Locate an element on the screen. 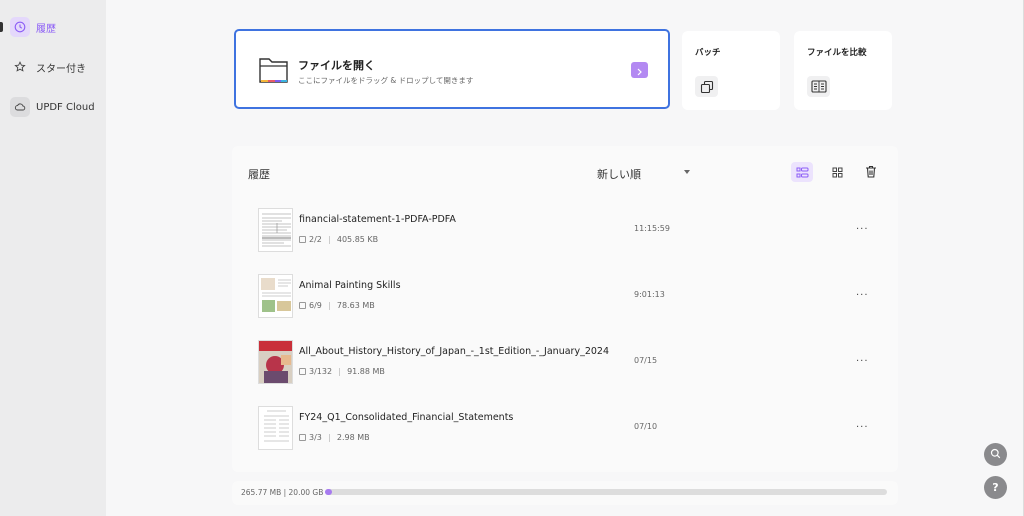 Image resolution: width=1024 pixels, height=516 pixels. file-name: Animal Painting Skills is located at coordinates (350, 285).